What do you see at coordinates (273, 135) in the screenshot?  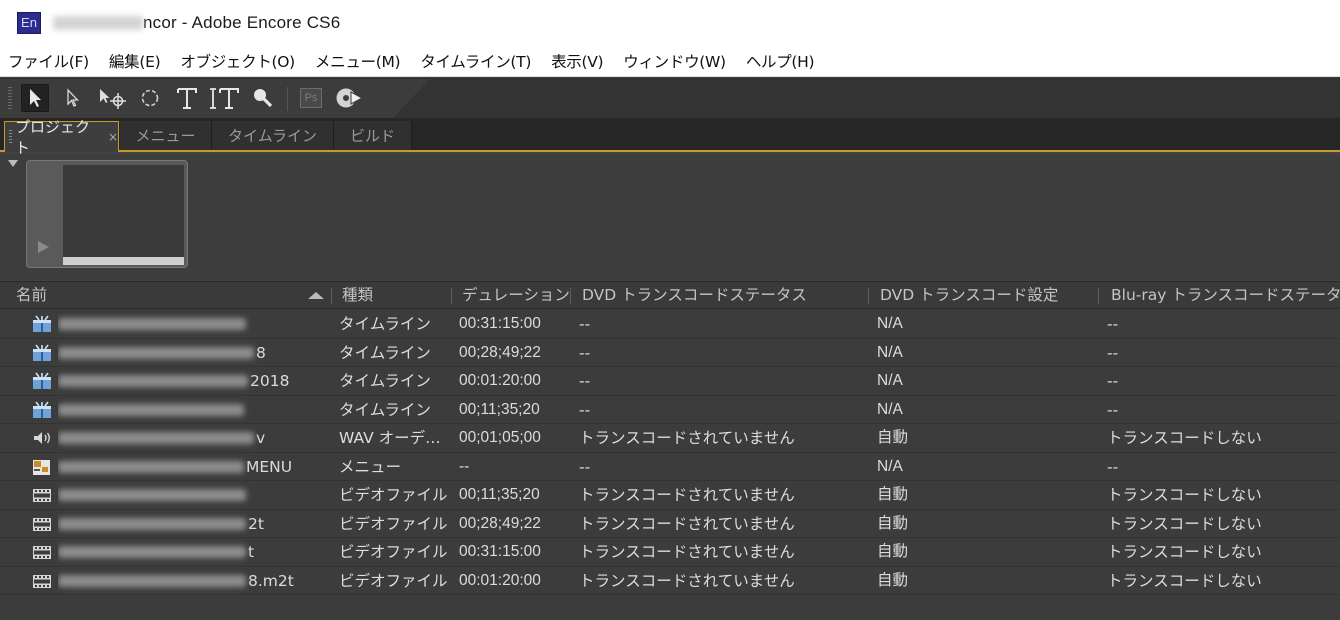 I see `tab-timeline: タイムライン` at bounding box center [273, 135].